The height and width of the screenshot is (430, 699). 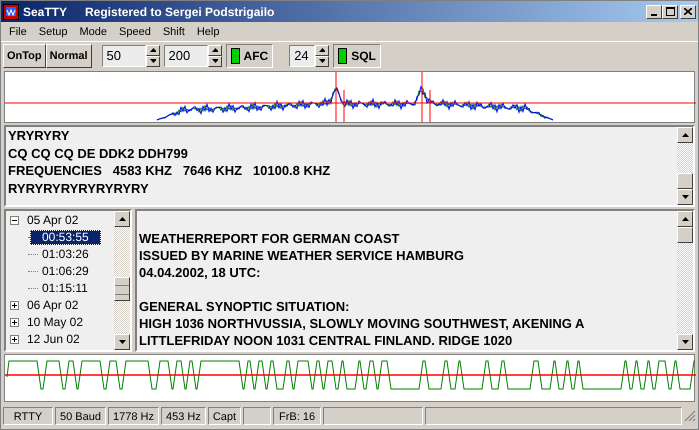 What do you see at coordinates (244, 306) in the screenshot?
I see `text-line: GENERAL SYNOPTIC SITUATION:` at bounding box center [244, 306].